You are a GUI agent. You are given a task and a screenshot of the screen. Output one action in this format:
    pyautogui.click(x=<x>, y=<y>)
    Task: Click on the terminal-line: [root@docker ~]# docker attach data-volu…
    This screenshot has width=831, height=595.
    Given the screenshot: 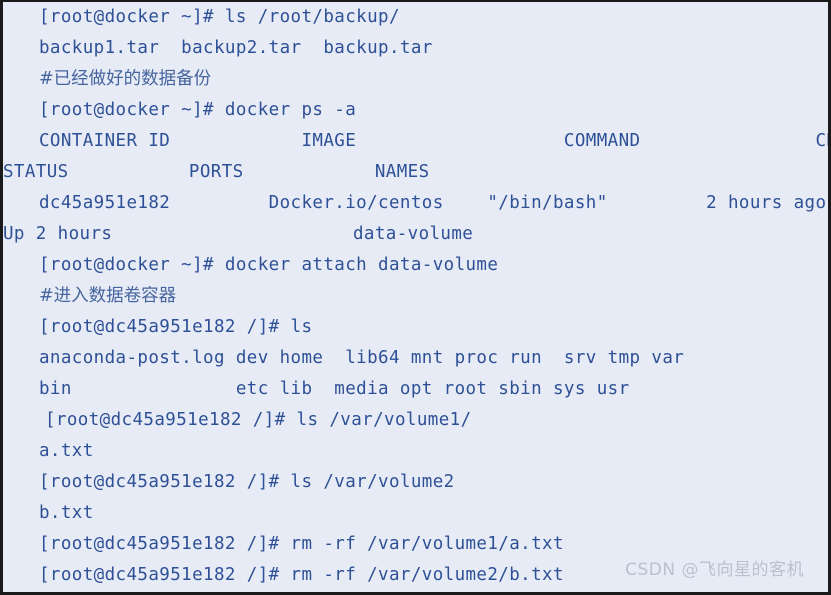 What is the action you would take?
    pyautogui.click(x=269, y=265)
    